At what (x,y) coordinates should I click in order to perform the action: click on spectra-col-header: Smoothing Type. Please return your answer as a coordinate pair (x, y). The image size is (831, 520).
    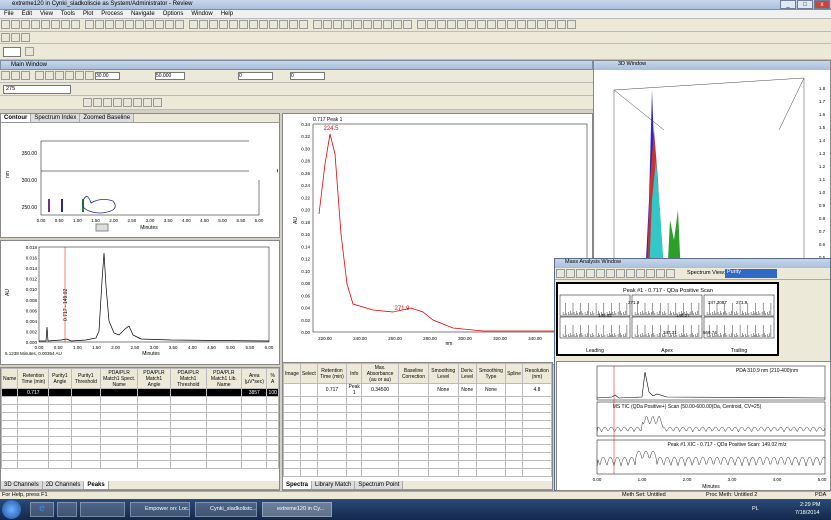
    Looking at the image, I should click on (491, 373).